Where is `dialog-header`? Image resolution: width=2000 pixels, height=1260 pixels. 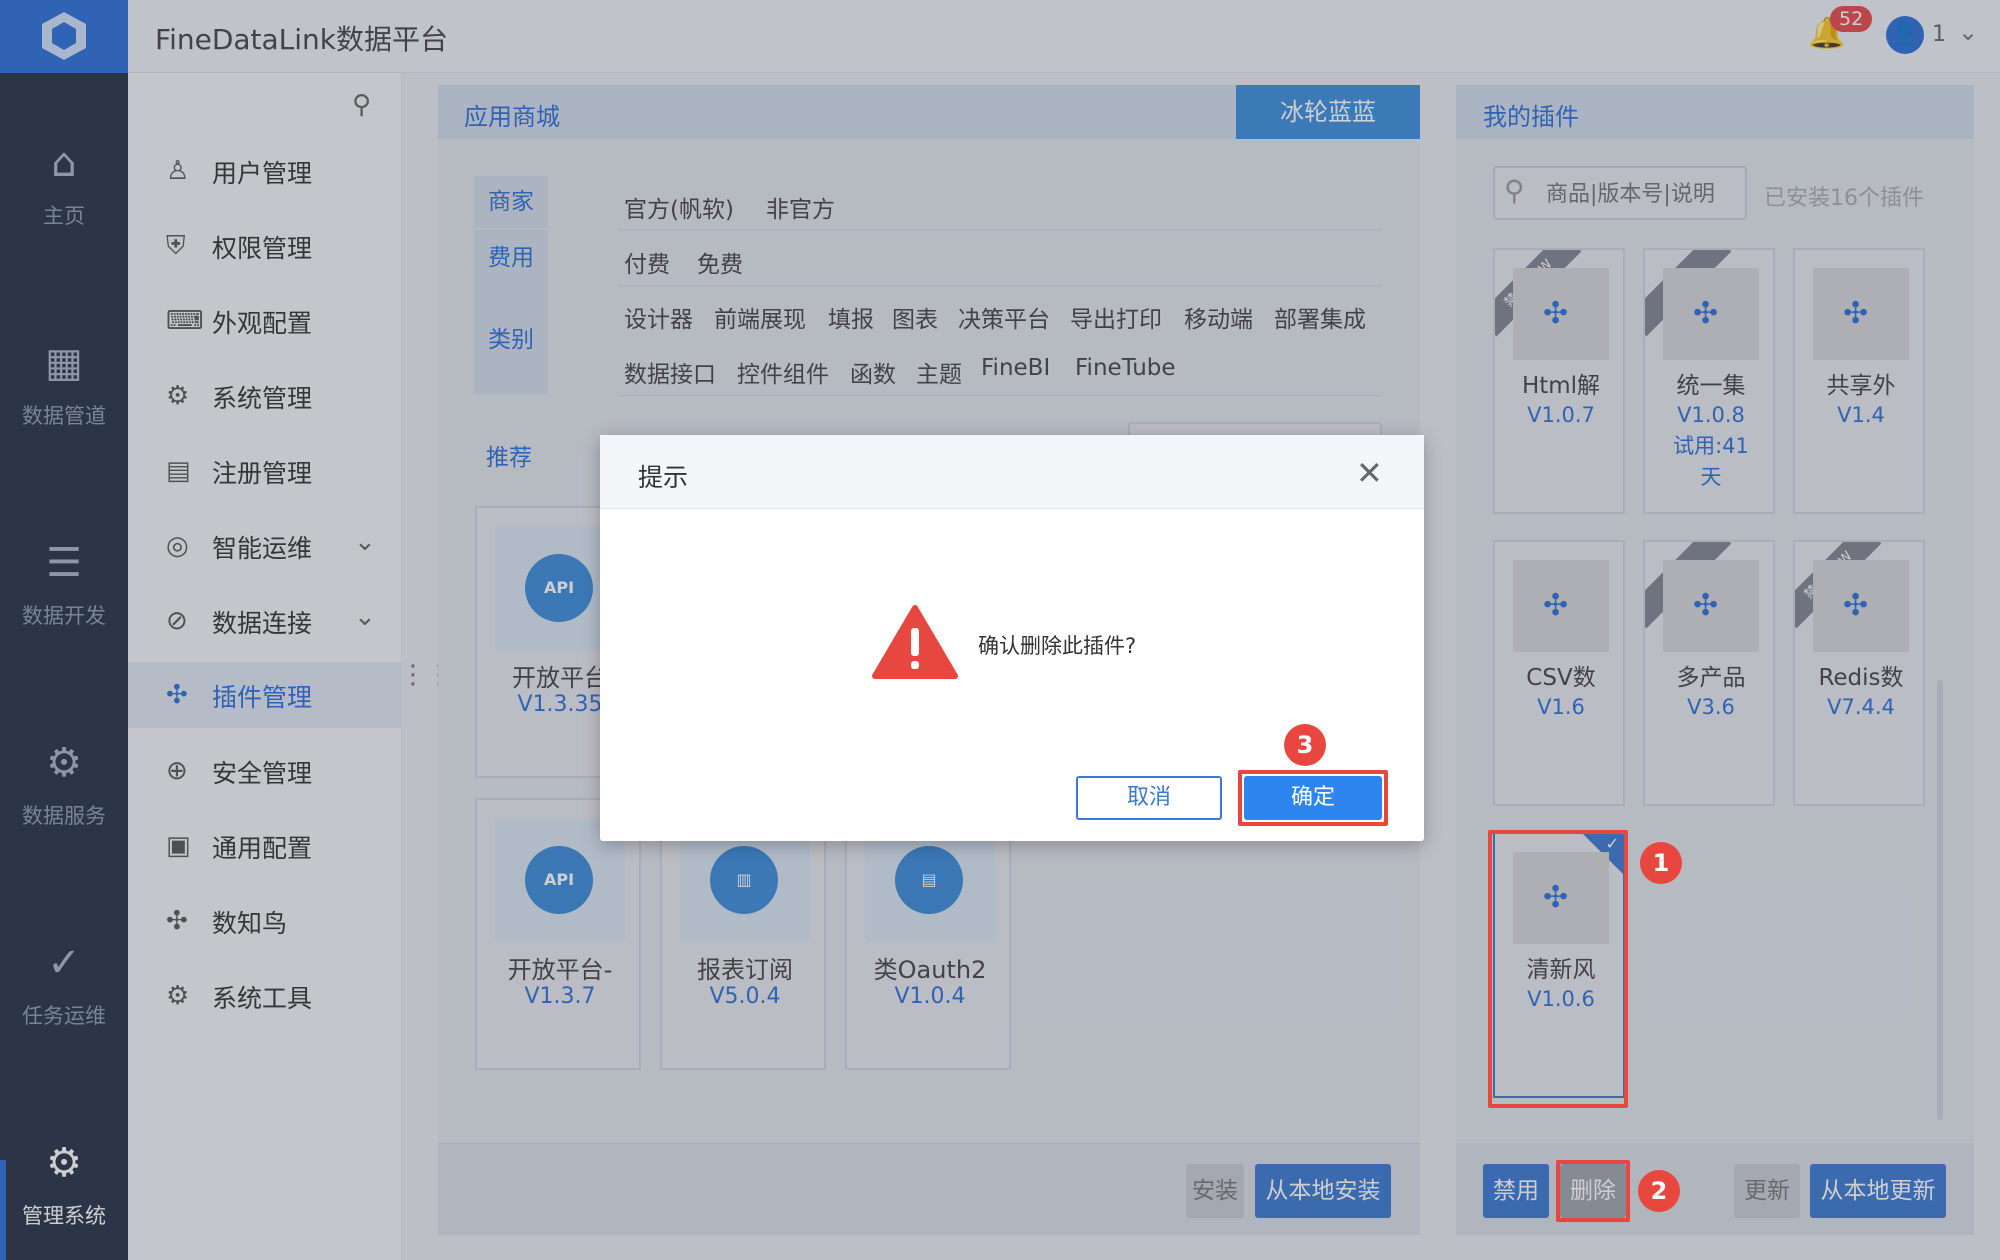
dialog-header is located at coordinates (1012, 472).